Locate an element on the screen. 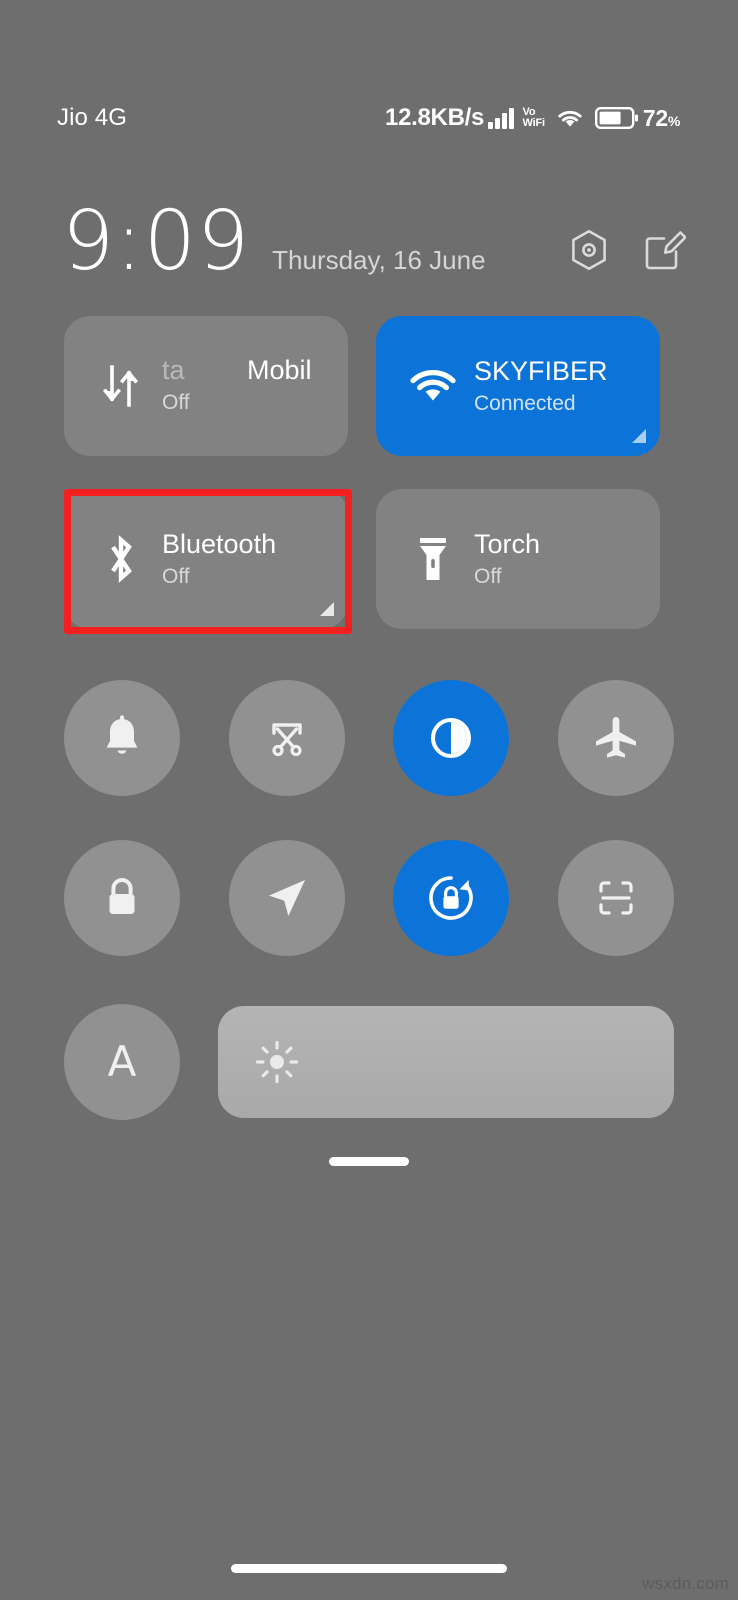 The width and height of the screenshot is (738, 1600). tile-wifi: SKYFIBER Connected is located at coordinates (518, 386).